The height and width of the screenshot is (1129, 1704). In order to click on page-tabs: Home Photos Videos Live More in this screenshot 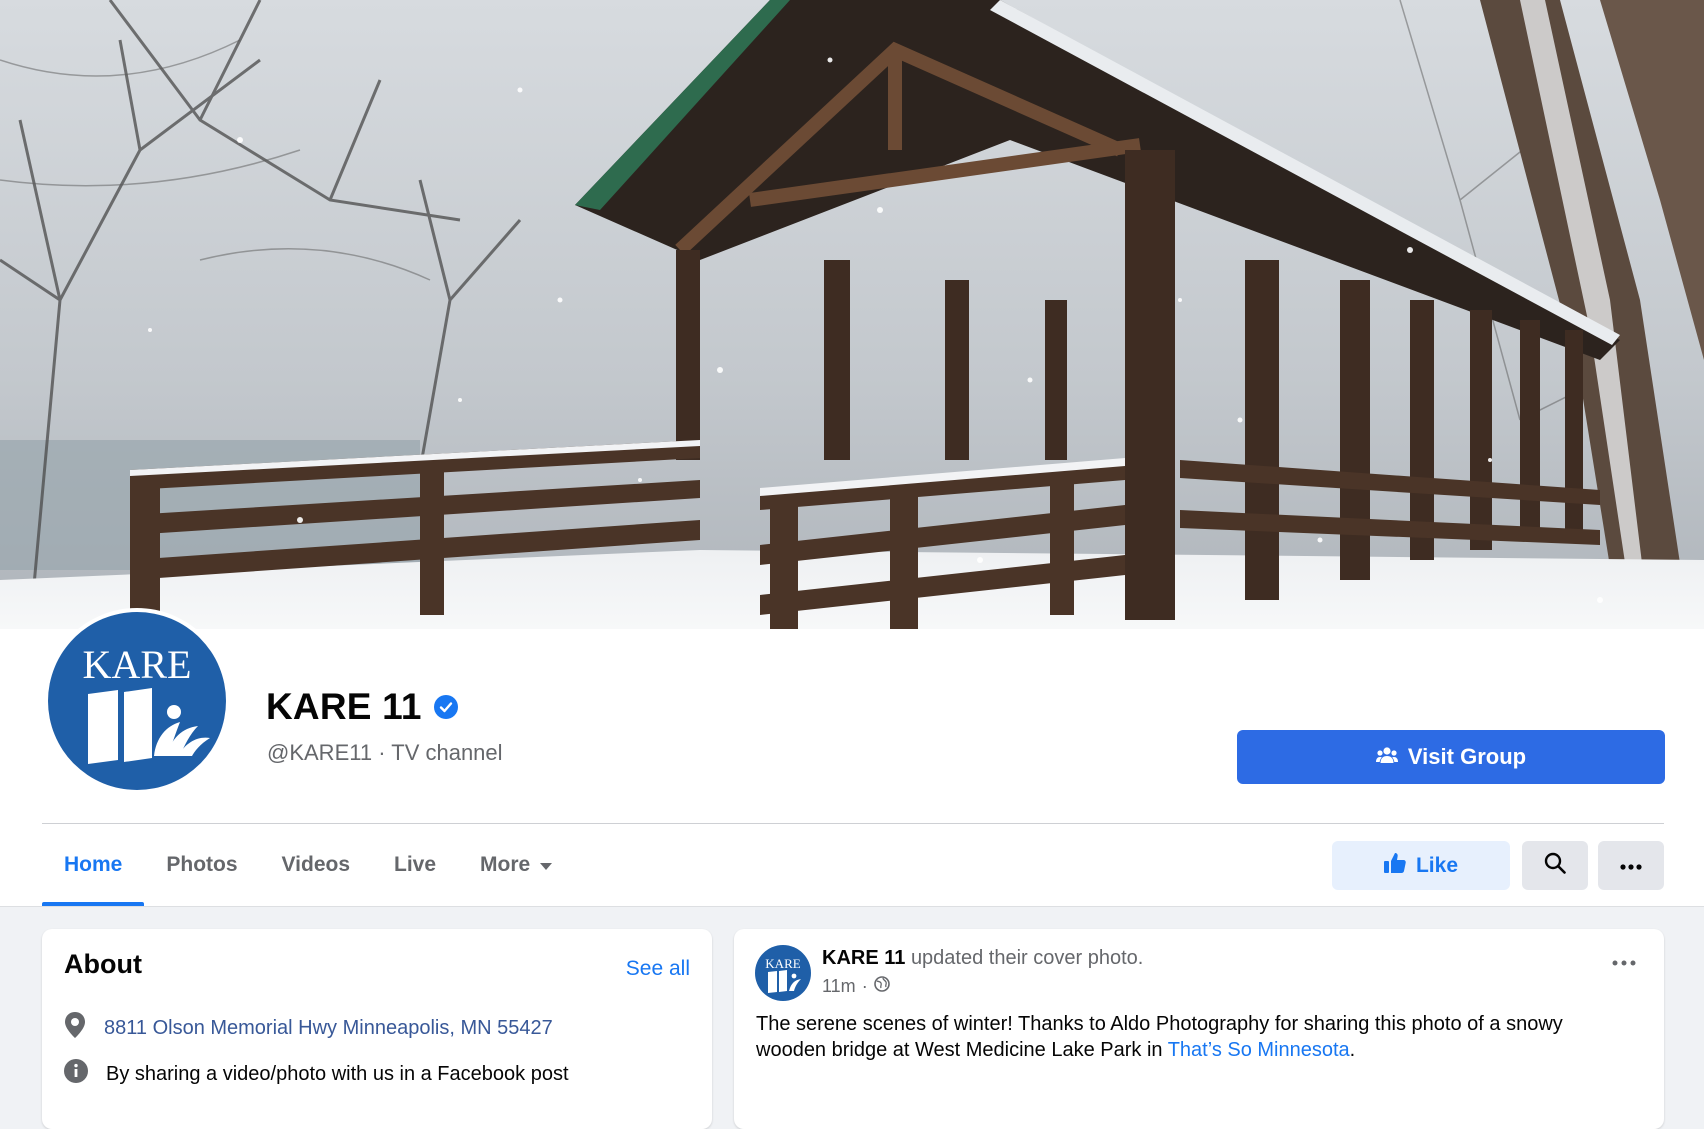, I will do `click(308, 865)`.